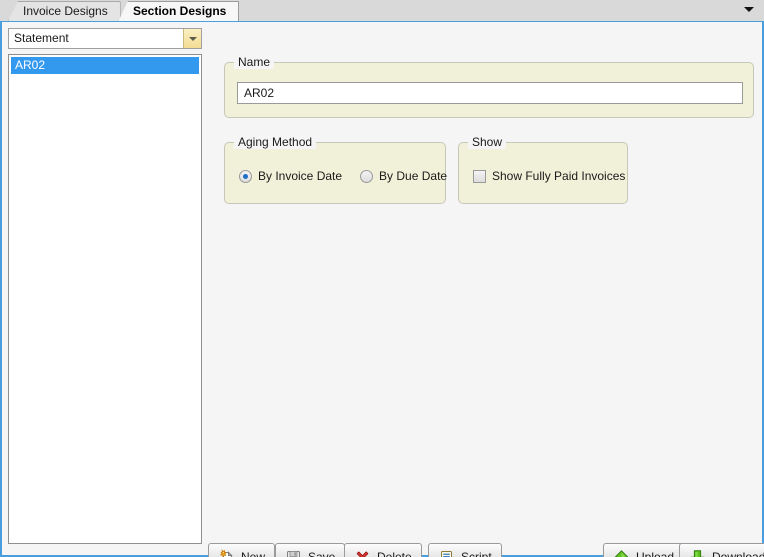  I want to click on aging-method-group: Aging Method By Invoice Date By Due Date, so click(335, 169).